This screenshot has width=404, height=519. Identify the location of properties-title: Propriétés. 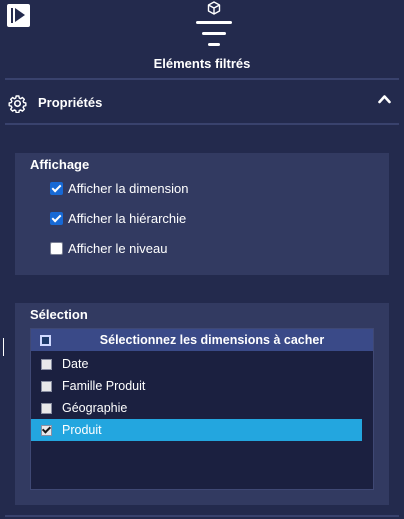
(70, 102).